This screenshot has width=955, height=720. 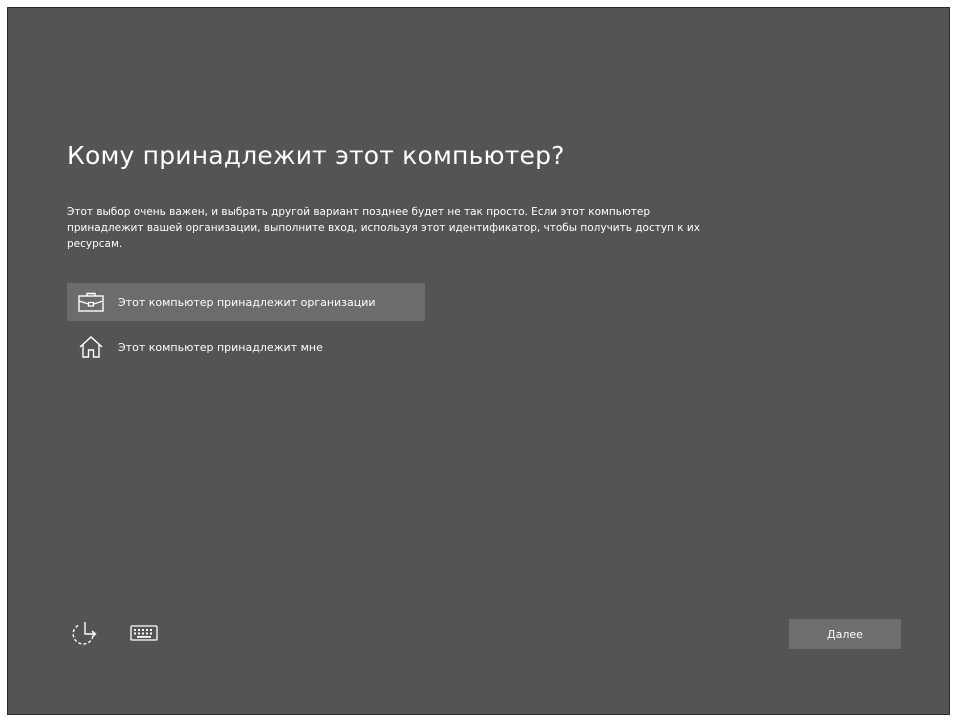 What do you see at coordinates (91, 347) in the screenshot?
I see `home-icon` at bounding box center [91, 347].